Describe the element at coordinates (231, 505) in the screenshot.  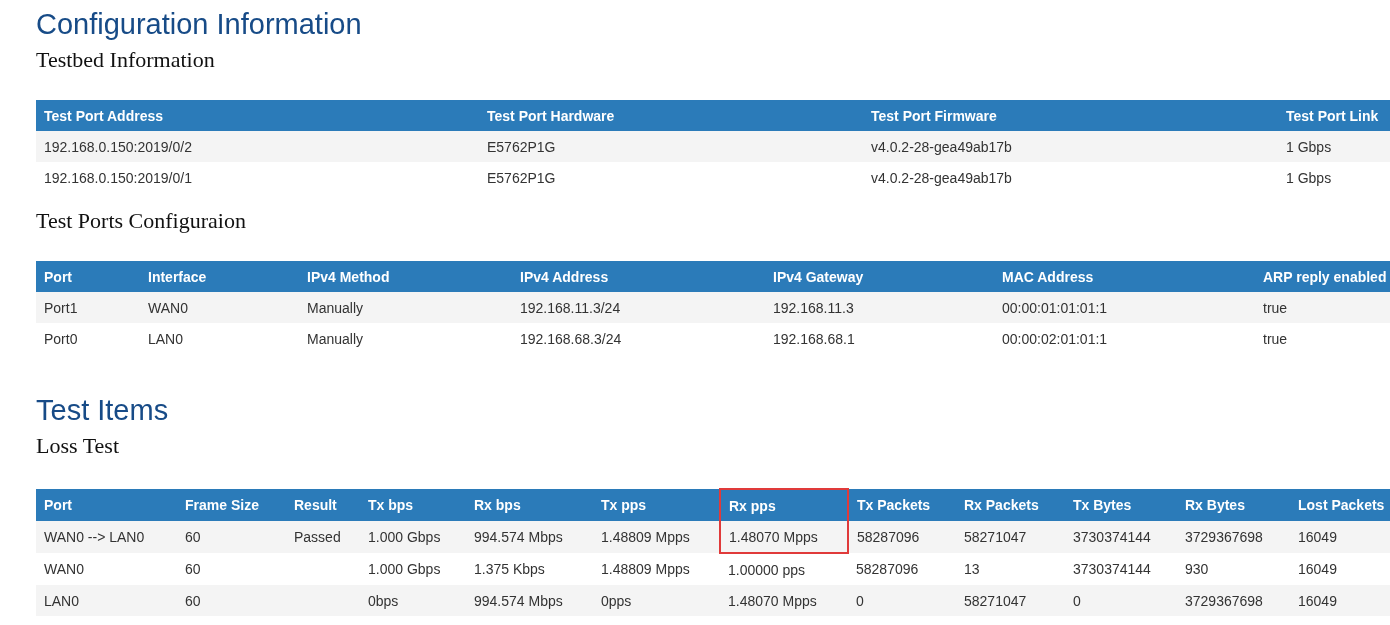
I see `column-header: Frame Size` at that location.